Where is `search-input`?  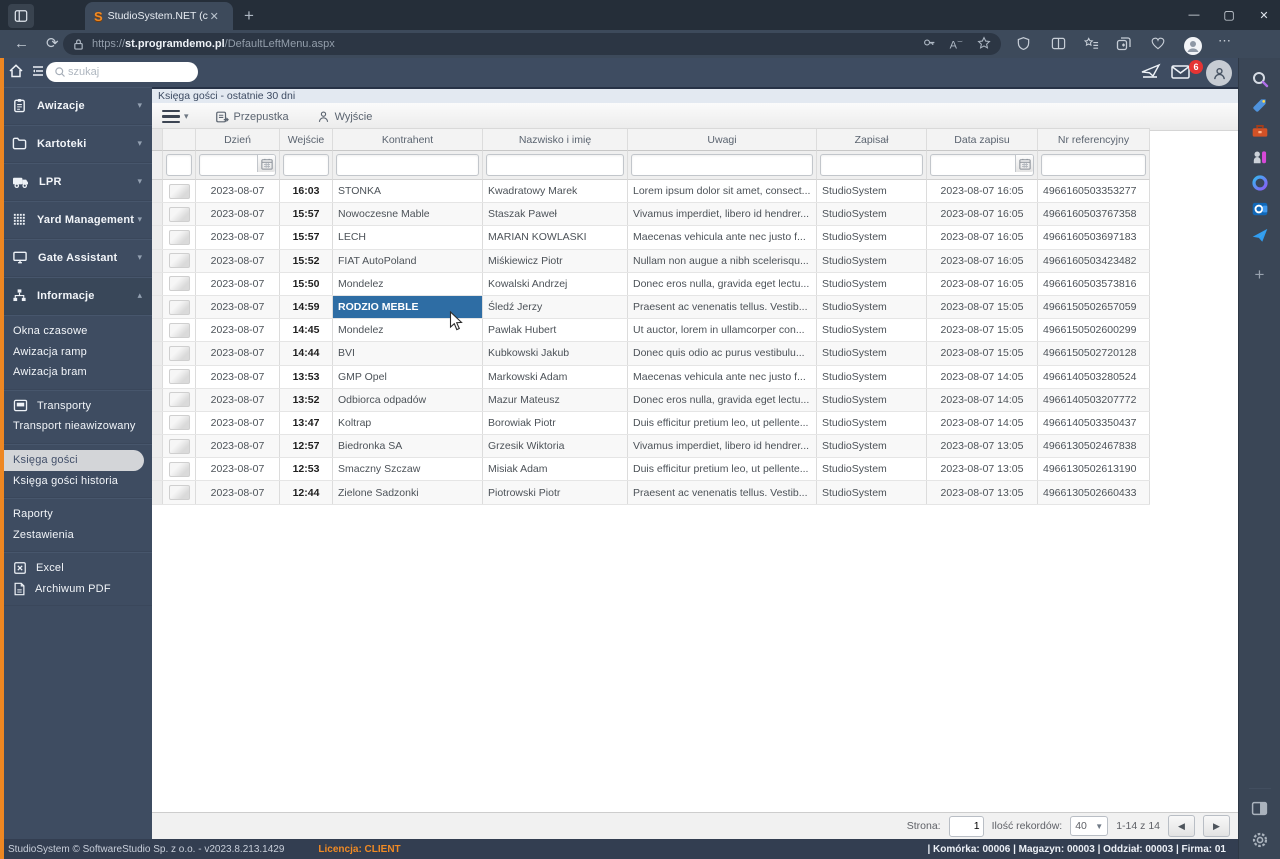
search-input is located at coordinates (118, 72).